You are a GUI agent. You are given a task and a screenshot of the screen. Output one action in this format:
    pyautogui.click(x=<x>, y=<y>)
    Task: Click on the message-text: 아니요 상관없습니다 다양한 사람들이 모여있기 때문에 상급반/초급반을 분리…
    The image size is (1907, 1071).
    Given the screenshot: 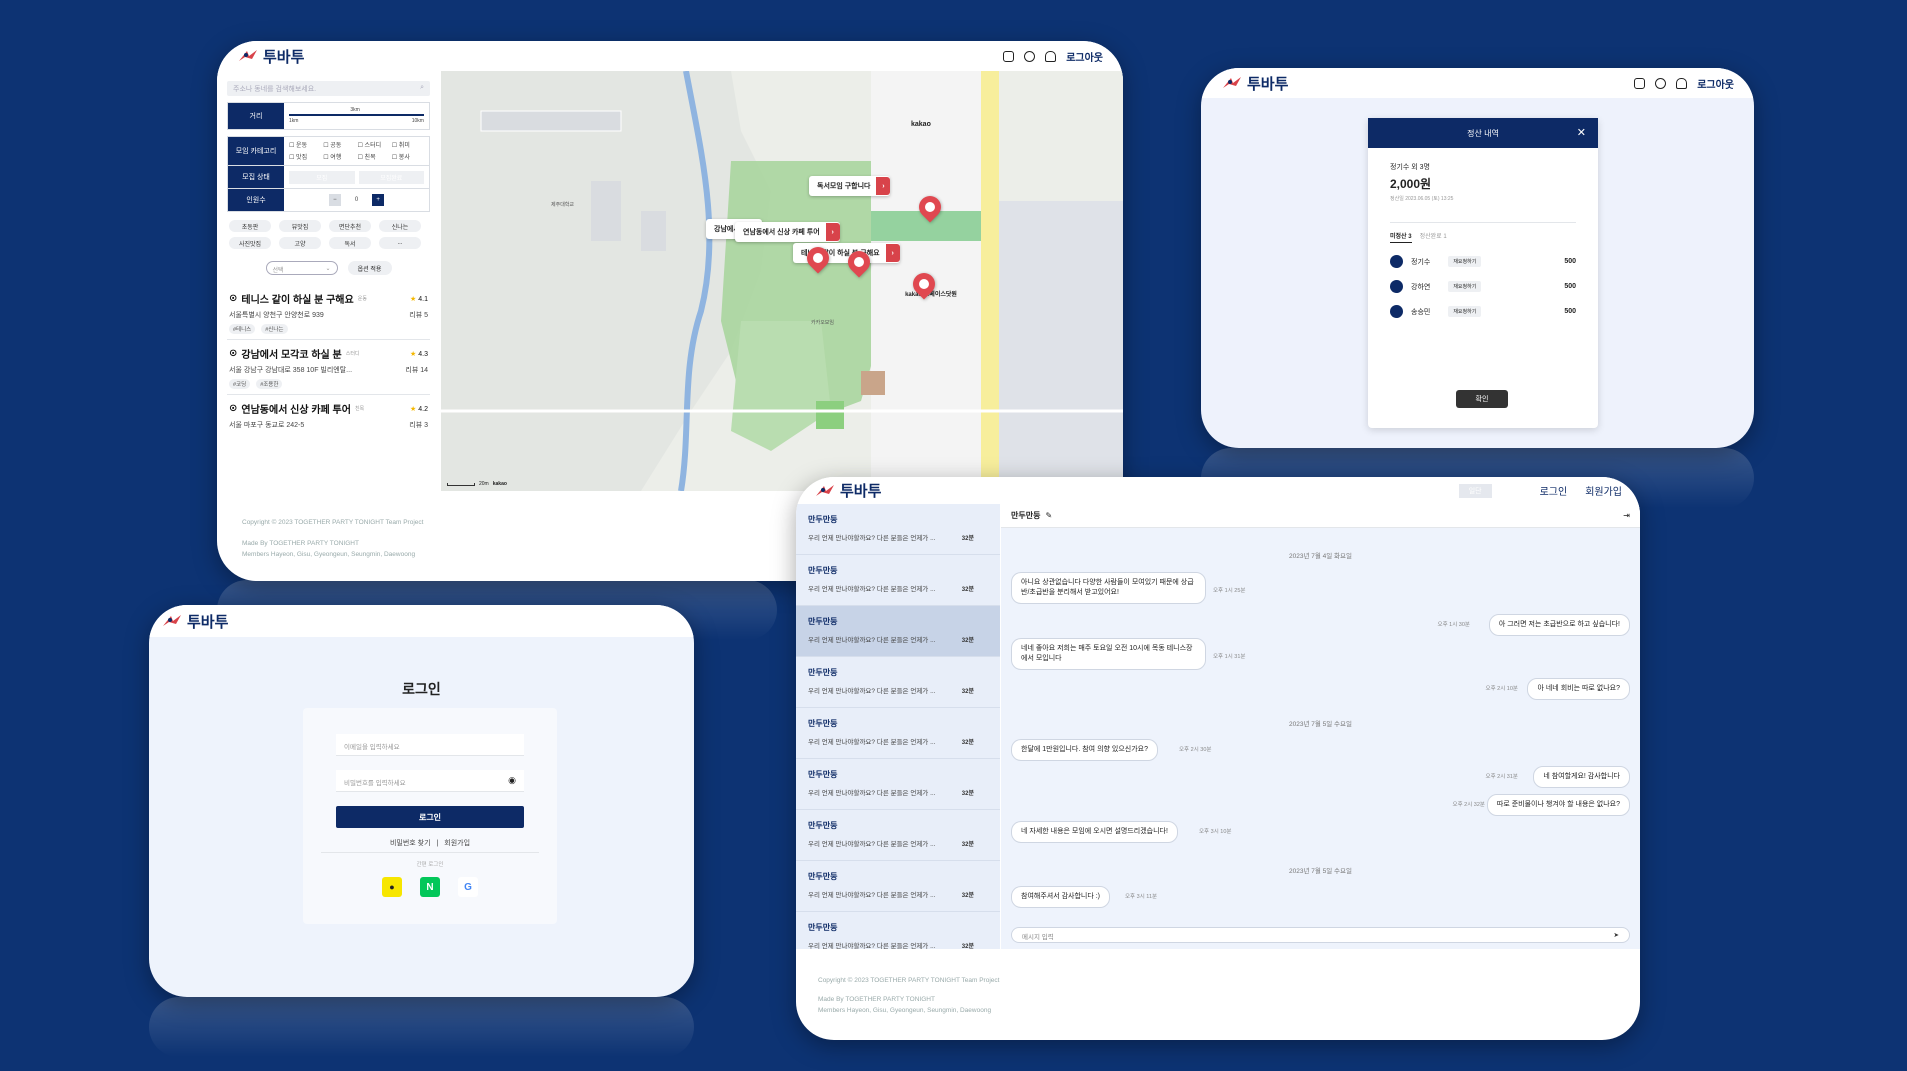 What is the action you would take?
    pyautogui.click(x=1107, y=587)
    